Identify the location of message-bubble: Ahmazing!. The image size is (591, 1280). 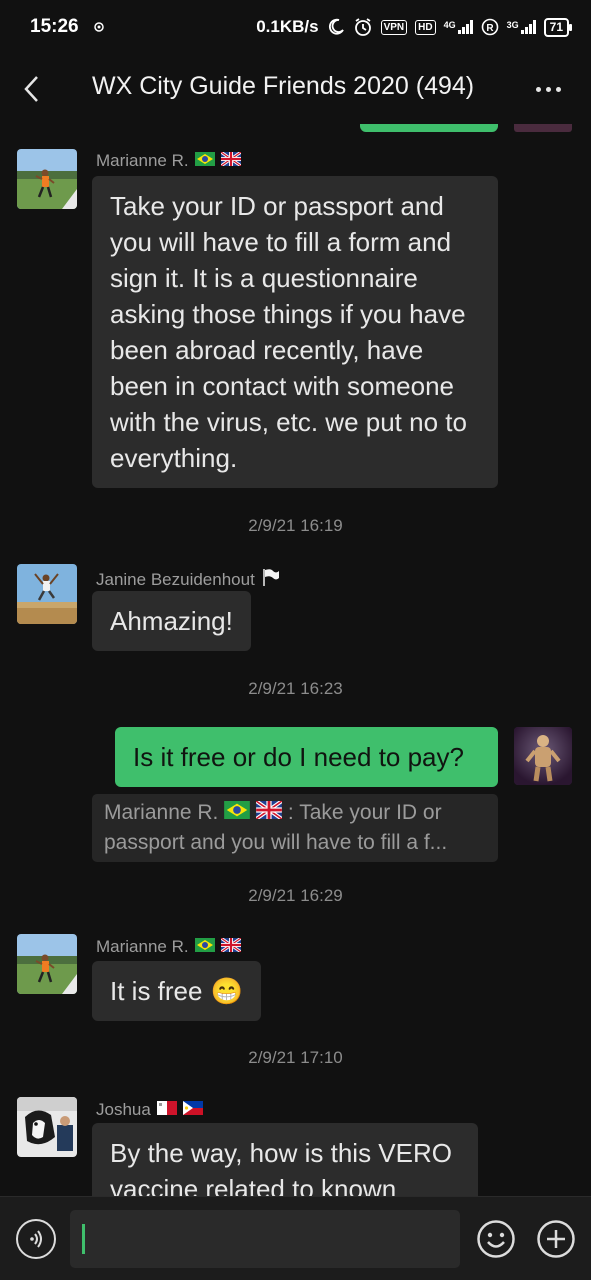
(171, 621).